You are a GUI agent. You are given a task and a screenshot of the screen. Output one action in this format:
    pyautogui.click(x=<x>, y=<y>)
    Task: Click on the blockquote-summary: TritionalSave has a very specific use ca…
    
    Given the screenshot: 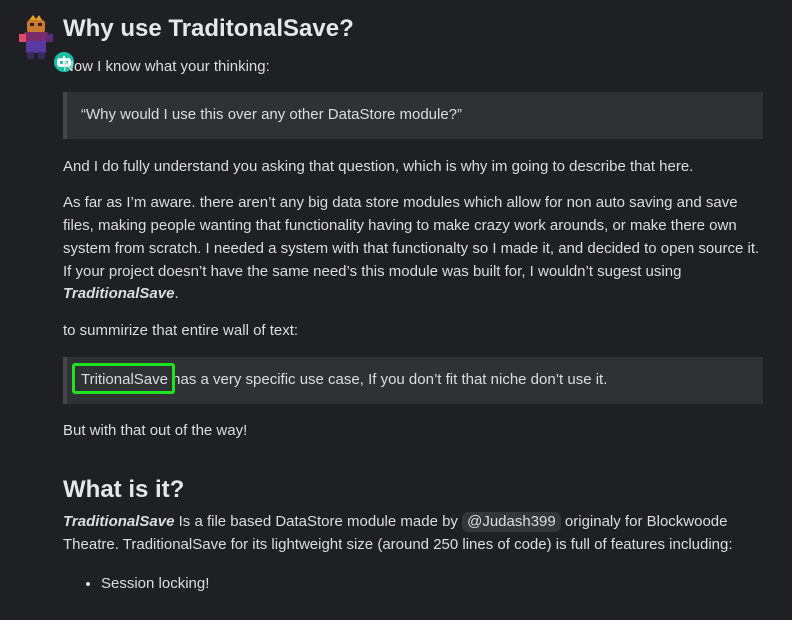 What is the action you would take?
    pyautogui.click(x=413, y=380)
    